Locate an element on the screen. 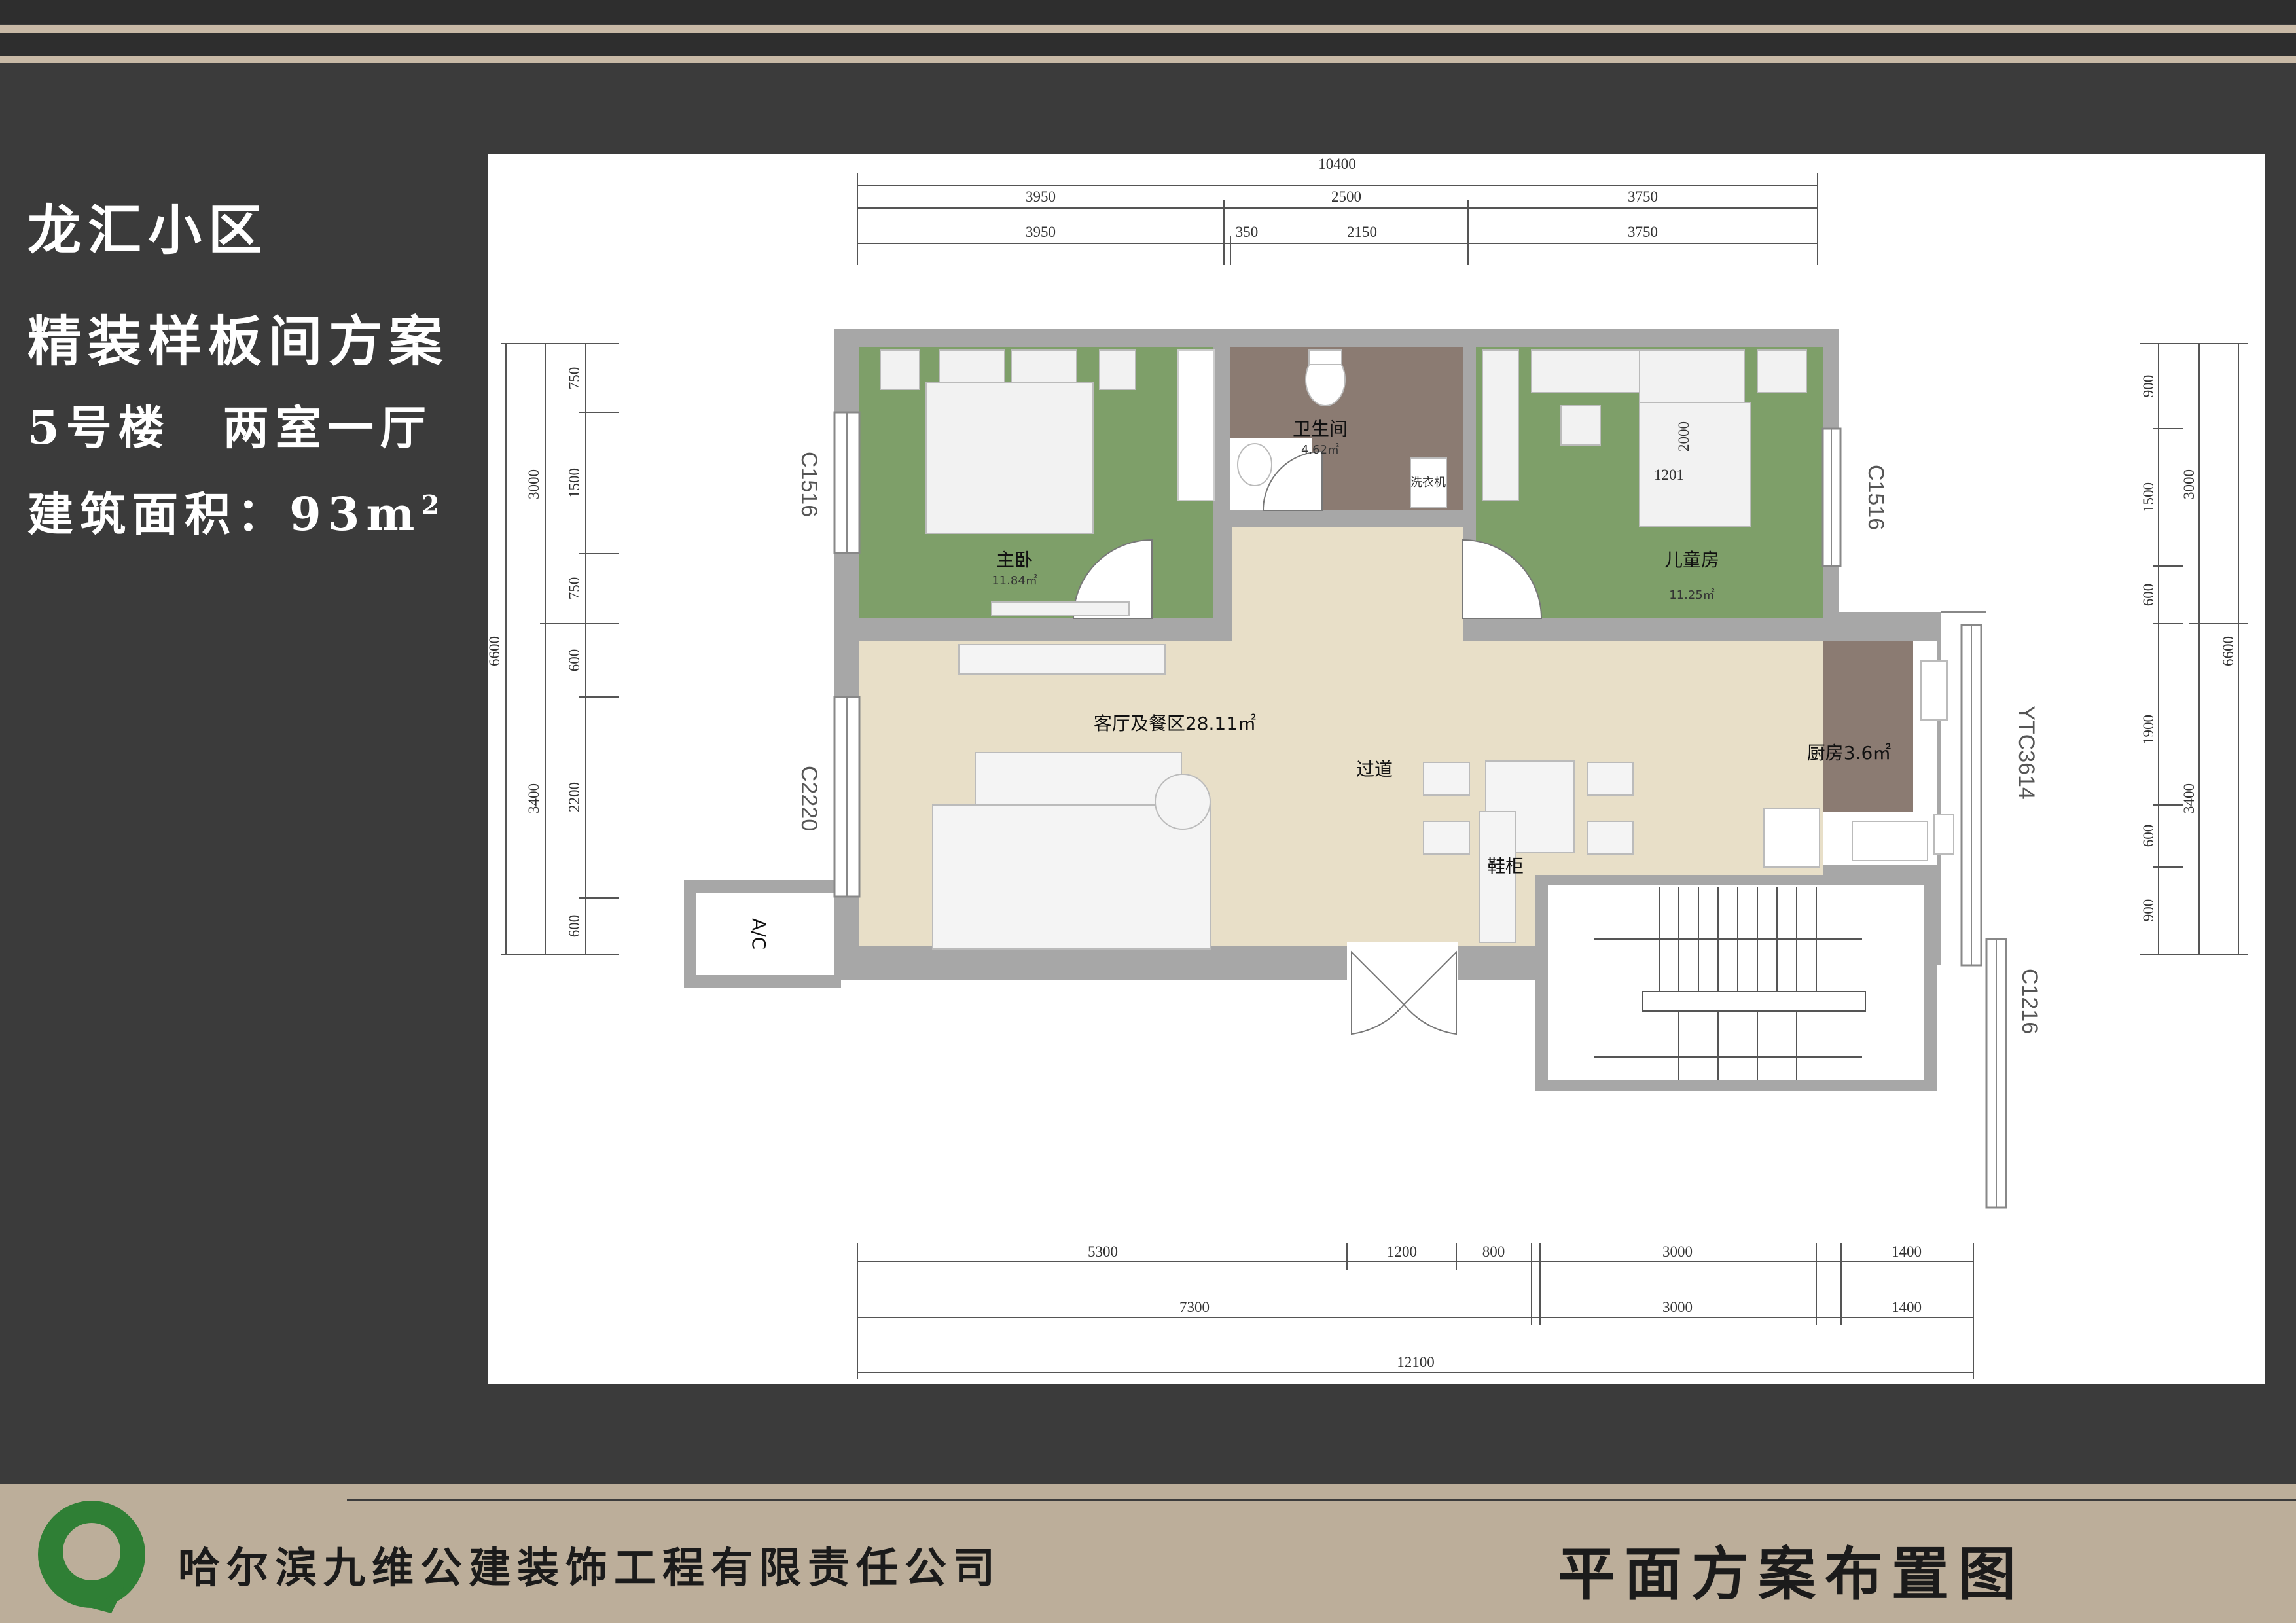  community-title: 龙汇小区 is located at coordinates (148, 230).